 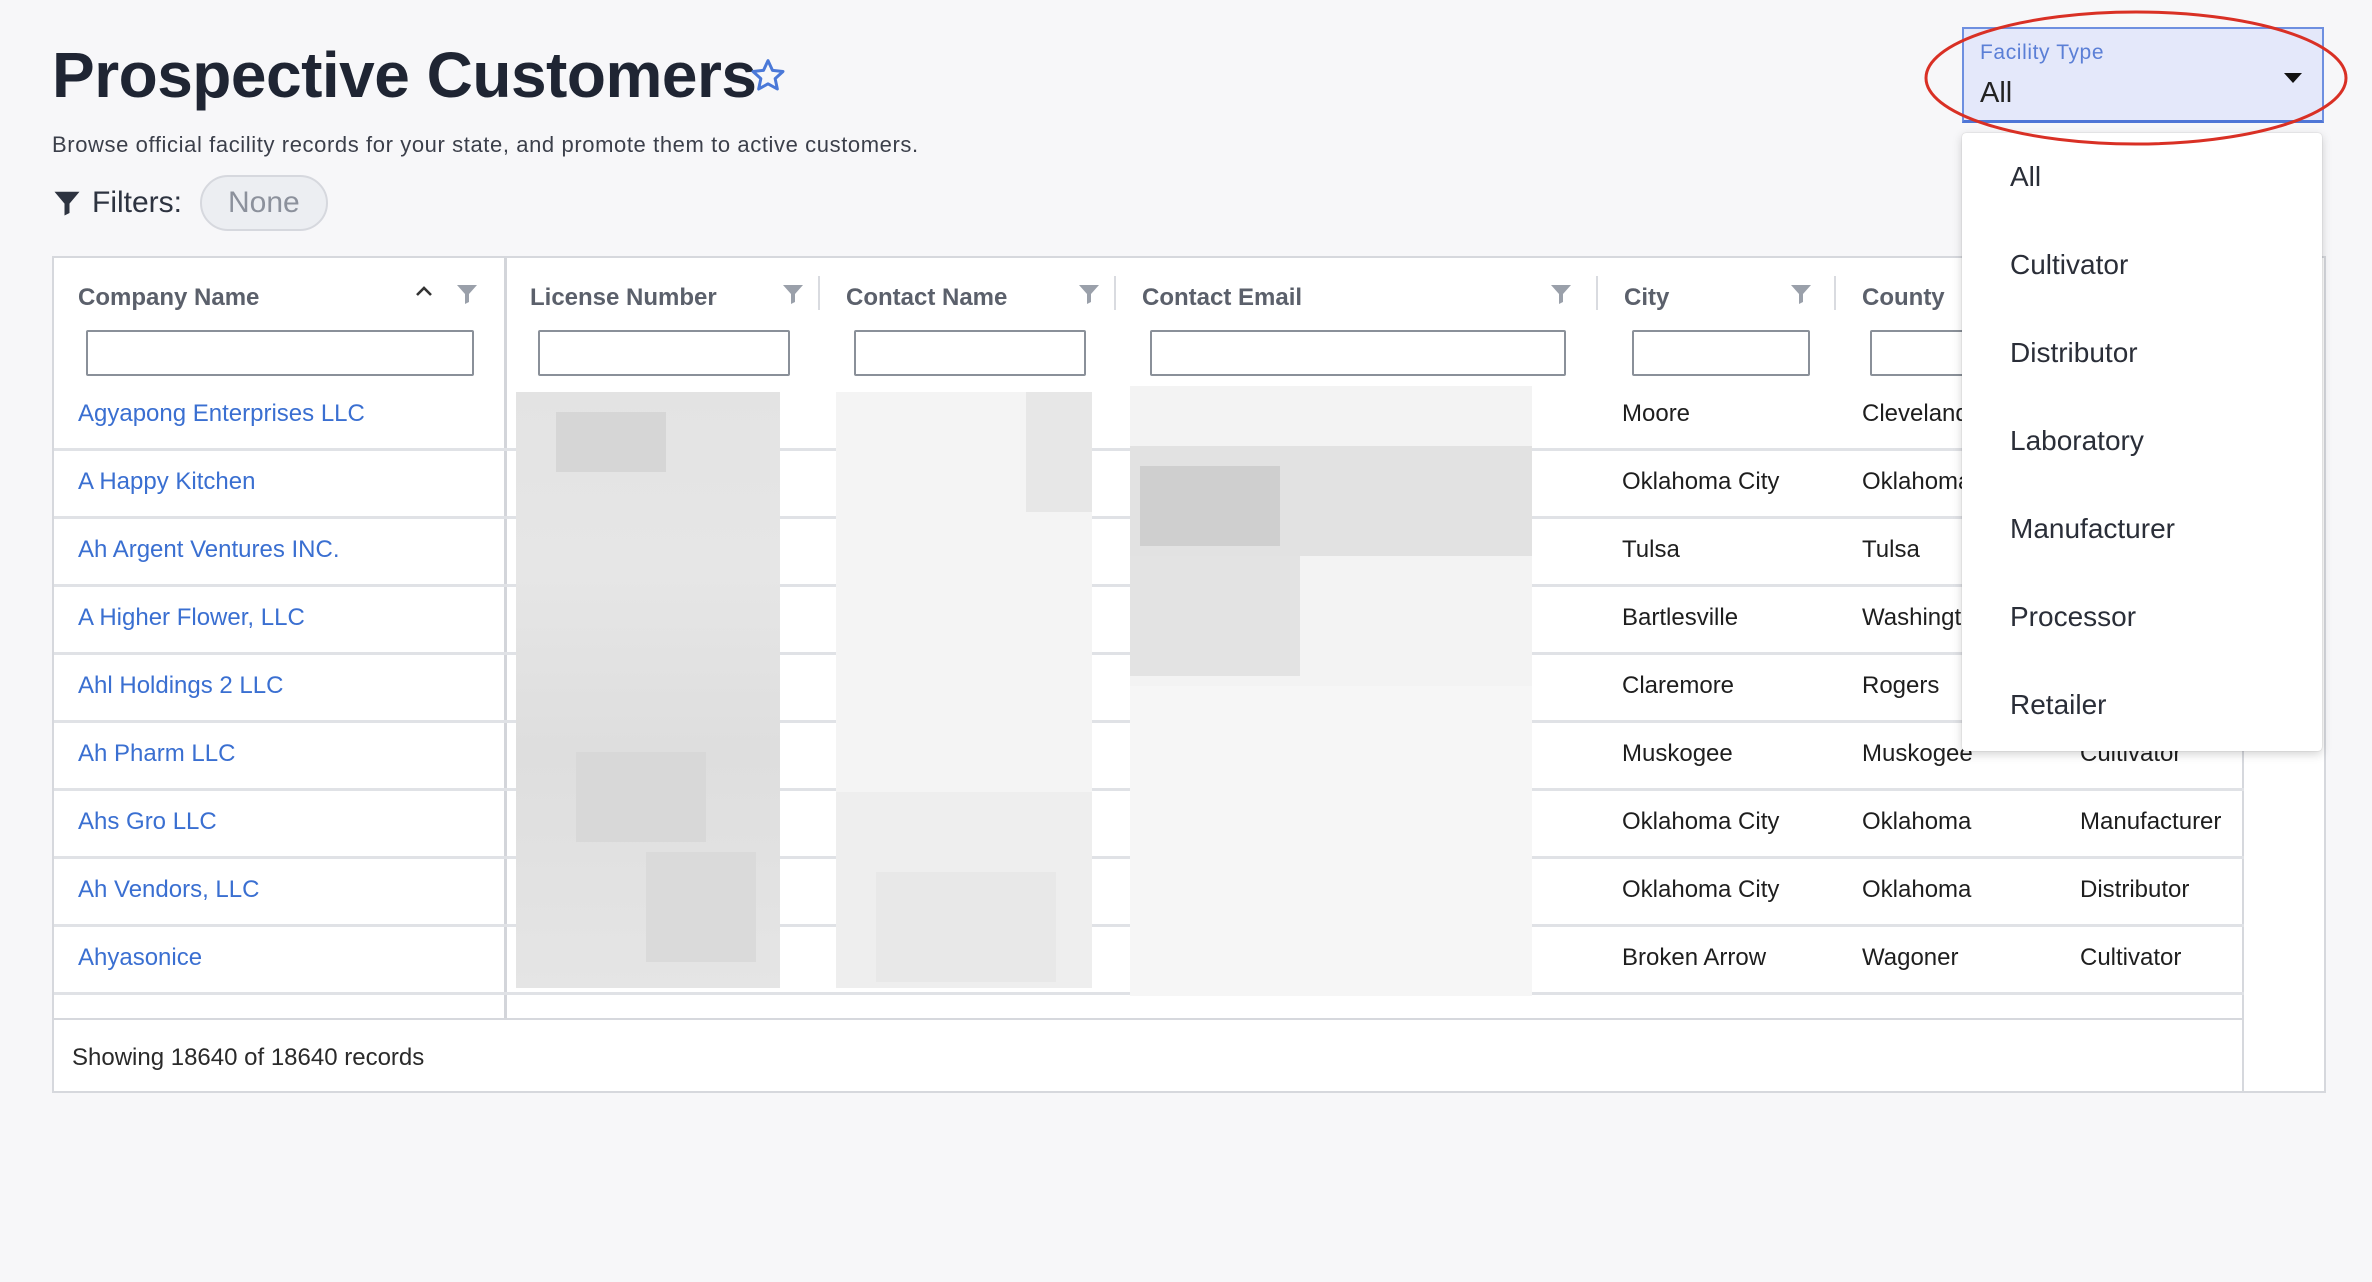 I want to click on facility-type-cell: Cultivator, so click(x=2131, y=957).